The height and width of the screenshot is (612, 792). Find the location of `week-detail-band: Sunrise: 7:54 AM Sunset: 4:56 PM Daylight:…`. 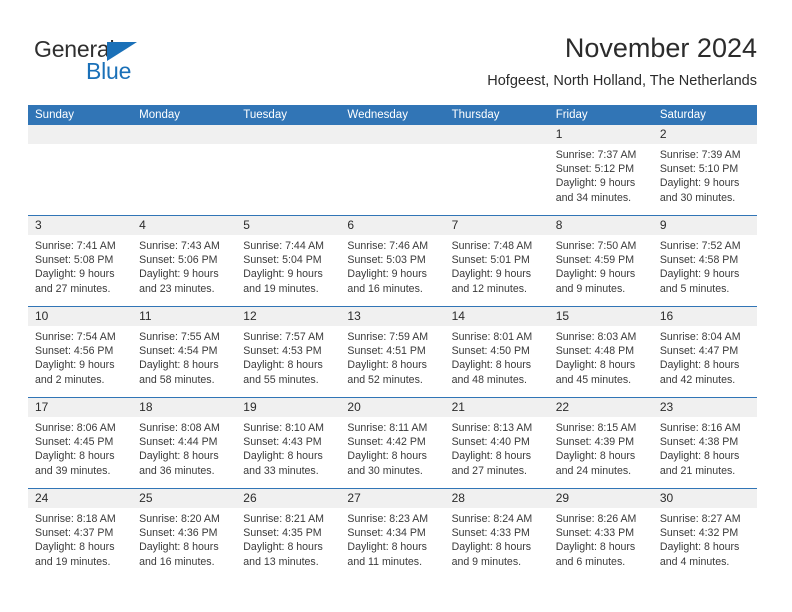

week-detail-band: Sunrise: 7:54 AM Sunset: 4:56 PM Daylight:… is located at coordinates (392, 361).